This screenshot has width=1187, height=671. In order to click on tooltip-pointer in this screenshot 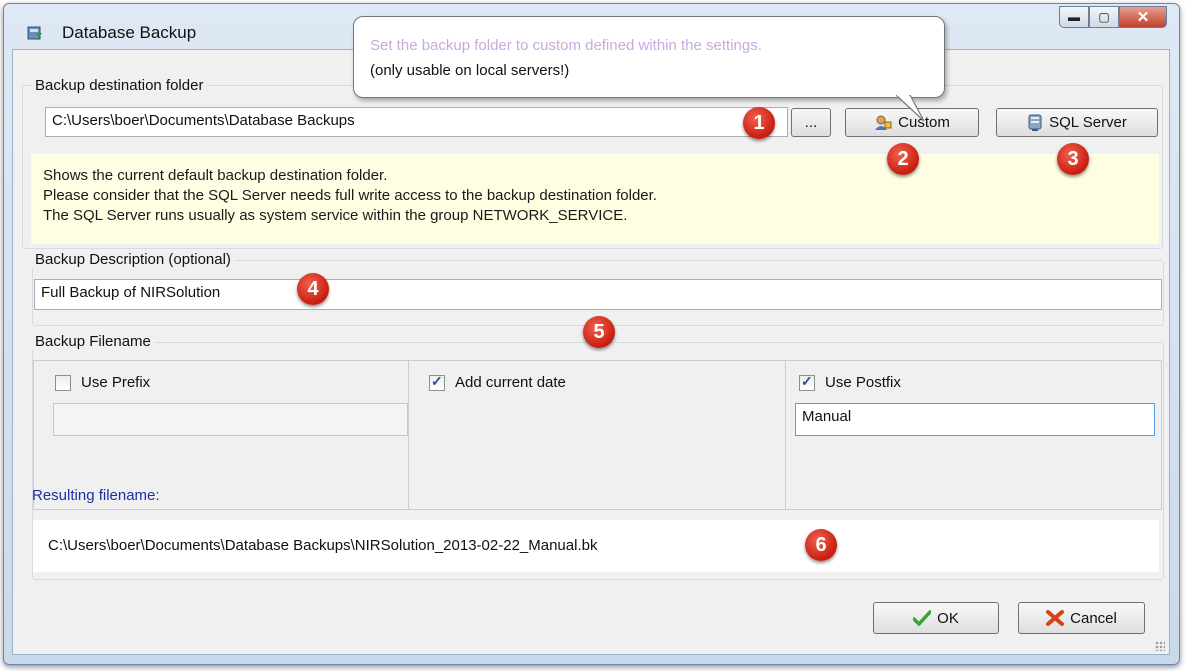, I will do `click(910, 108)`.